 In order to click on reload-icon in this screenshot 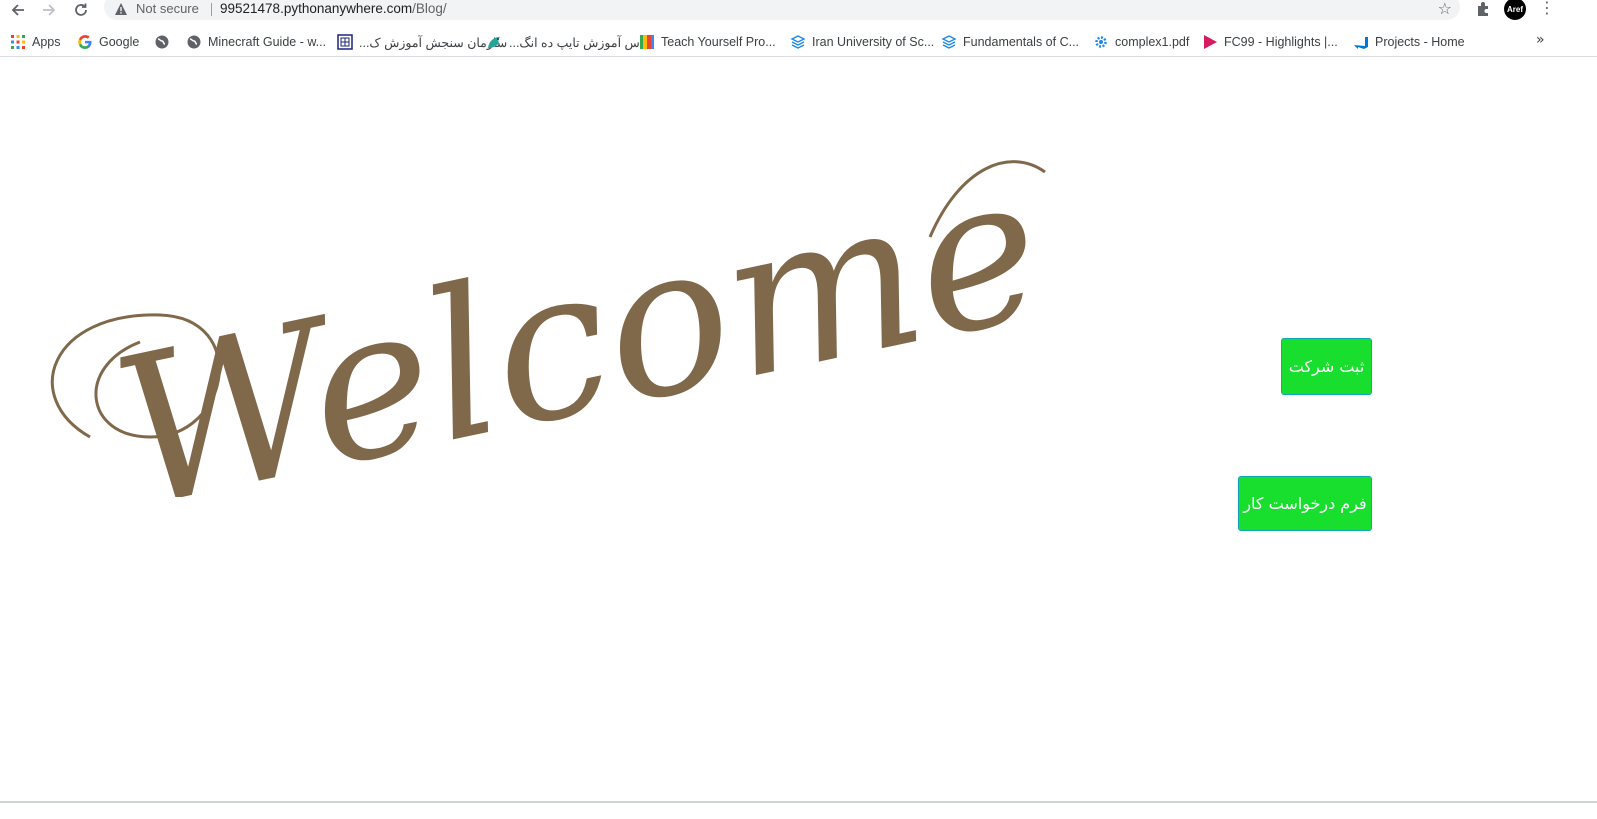, I will do `click(81, 10)`.